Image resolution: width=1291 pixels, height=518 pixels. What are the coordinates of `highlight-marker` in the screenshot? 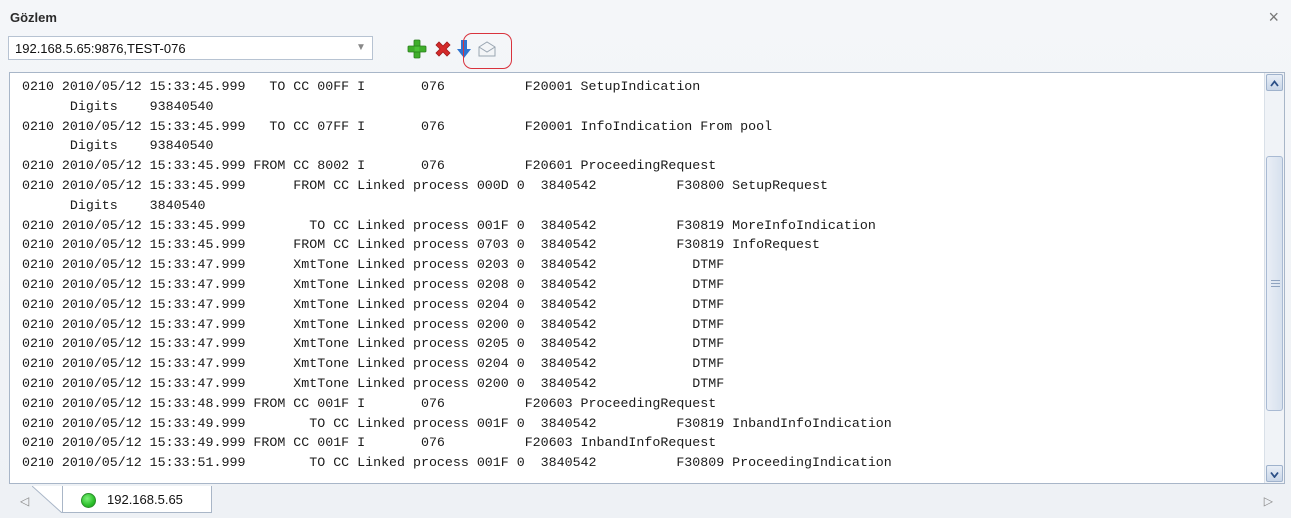 It's located at (487, 51).